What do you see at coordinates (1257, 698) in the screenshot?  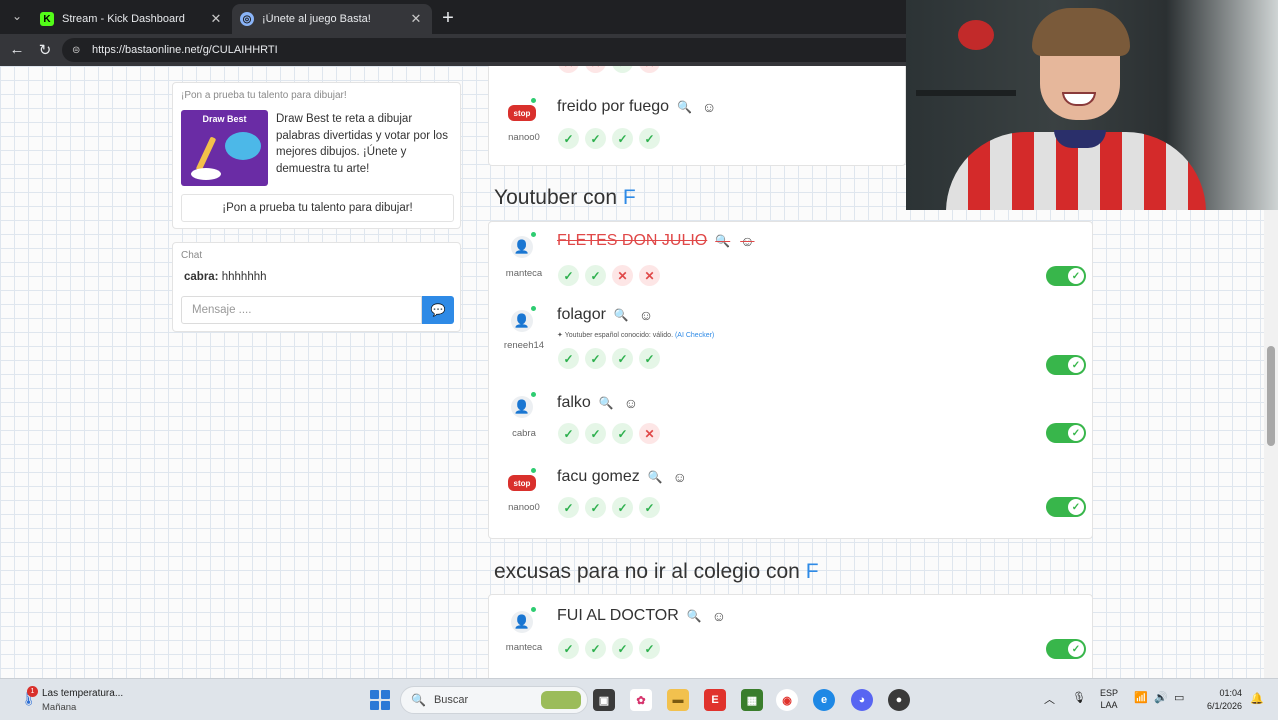 I see `notification-bell-icon: 🔔` at bounding box center [1257, 698].